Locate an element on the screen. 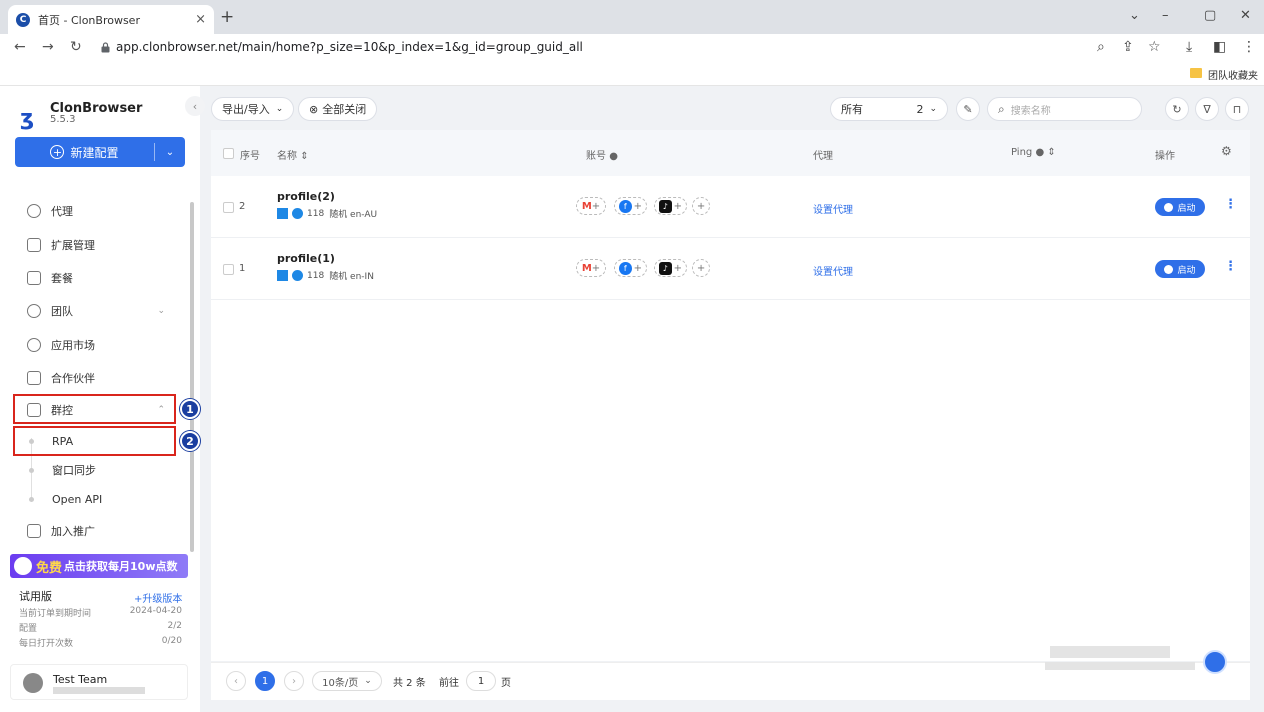 The height and width of the screenshot is (712, 1264). highlight-box-group-control is located at coordinates (94, 409).